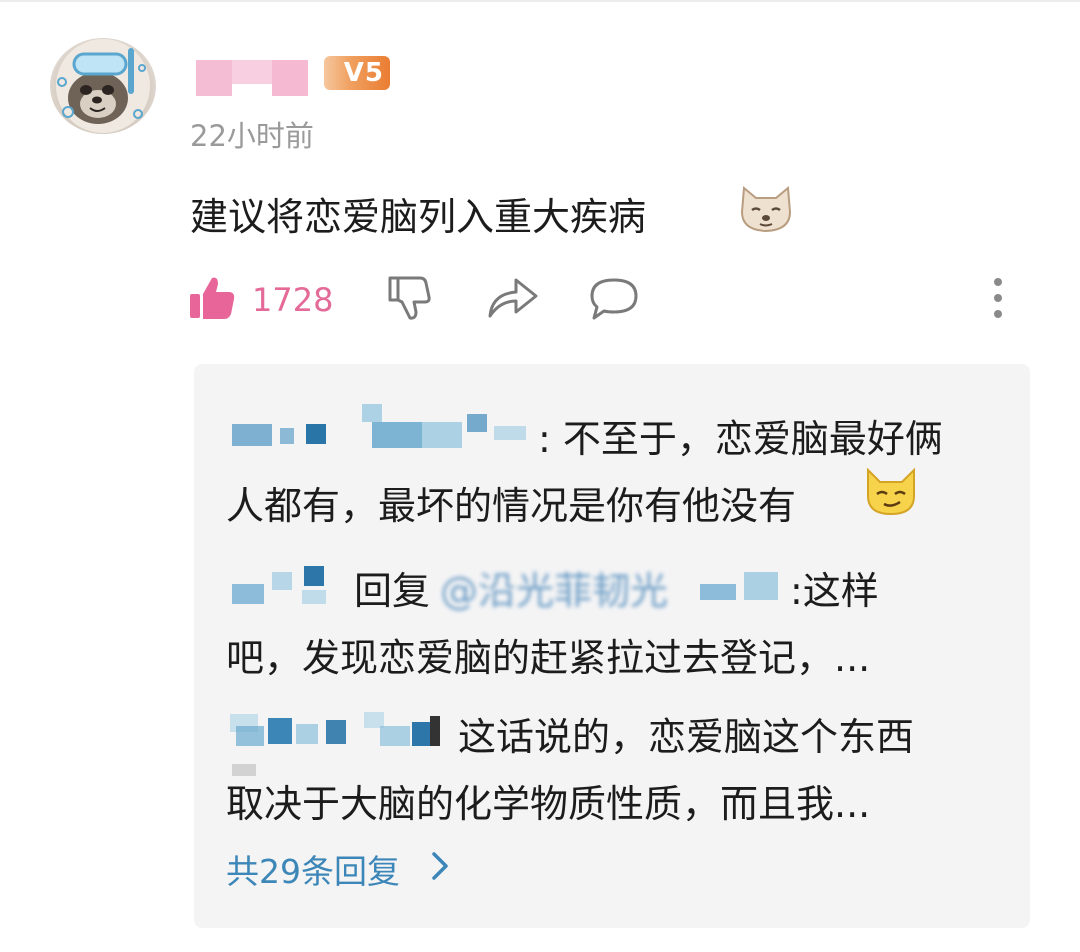 The width and height of the screenshot is (1080, 952). I want to click on like-count: 1728, so click(293, 300).